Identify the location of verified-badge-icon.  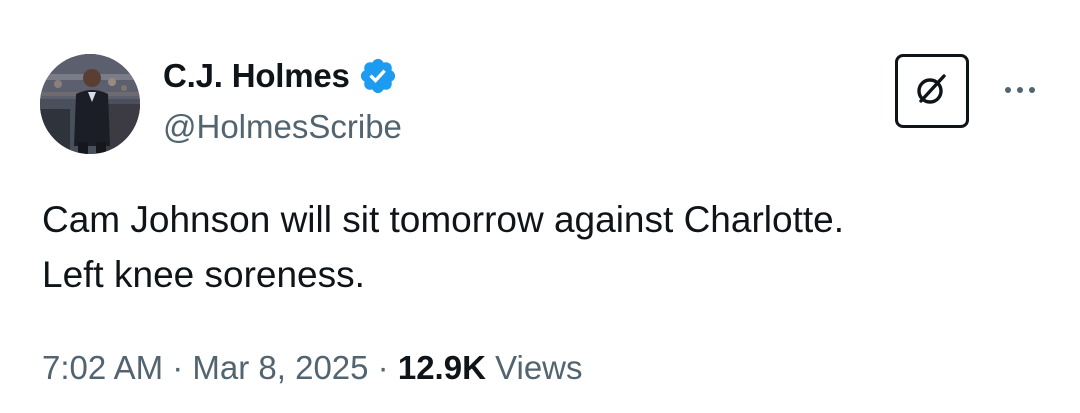
(378, 76).